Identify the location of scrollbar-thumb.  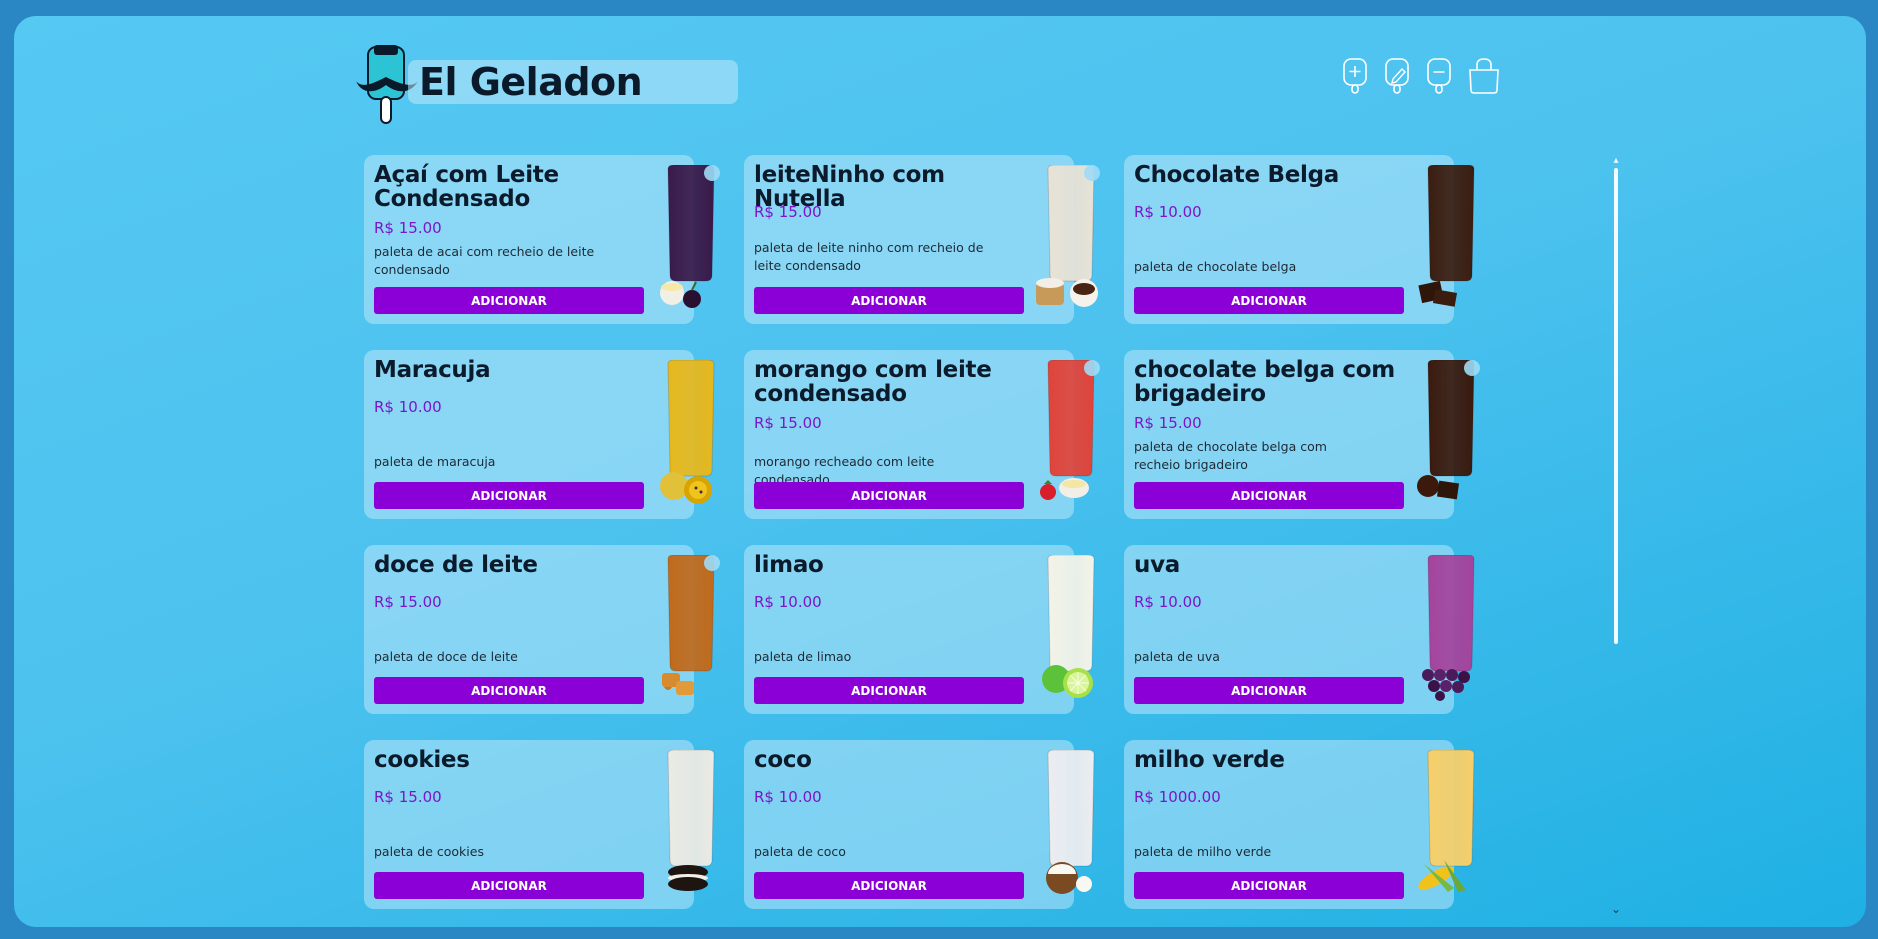
(1616, 406).